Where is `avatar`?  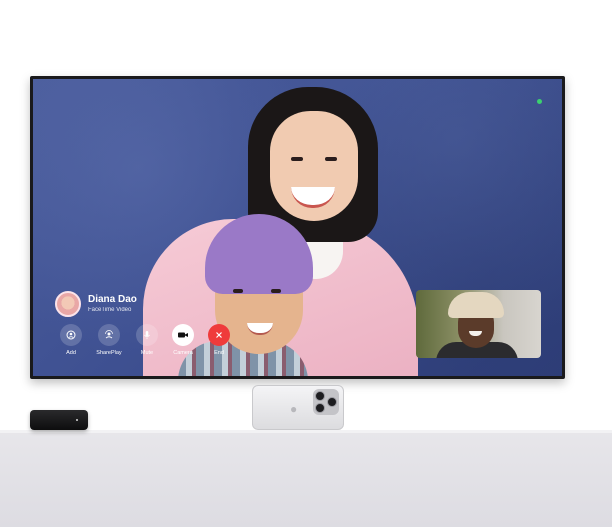 avatar is located at coordinates (68, 304).